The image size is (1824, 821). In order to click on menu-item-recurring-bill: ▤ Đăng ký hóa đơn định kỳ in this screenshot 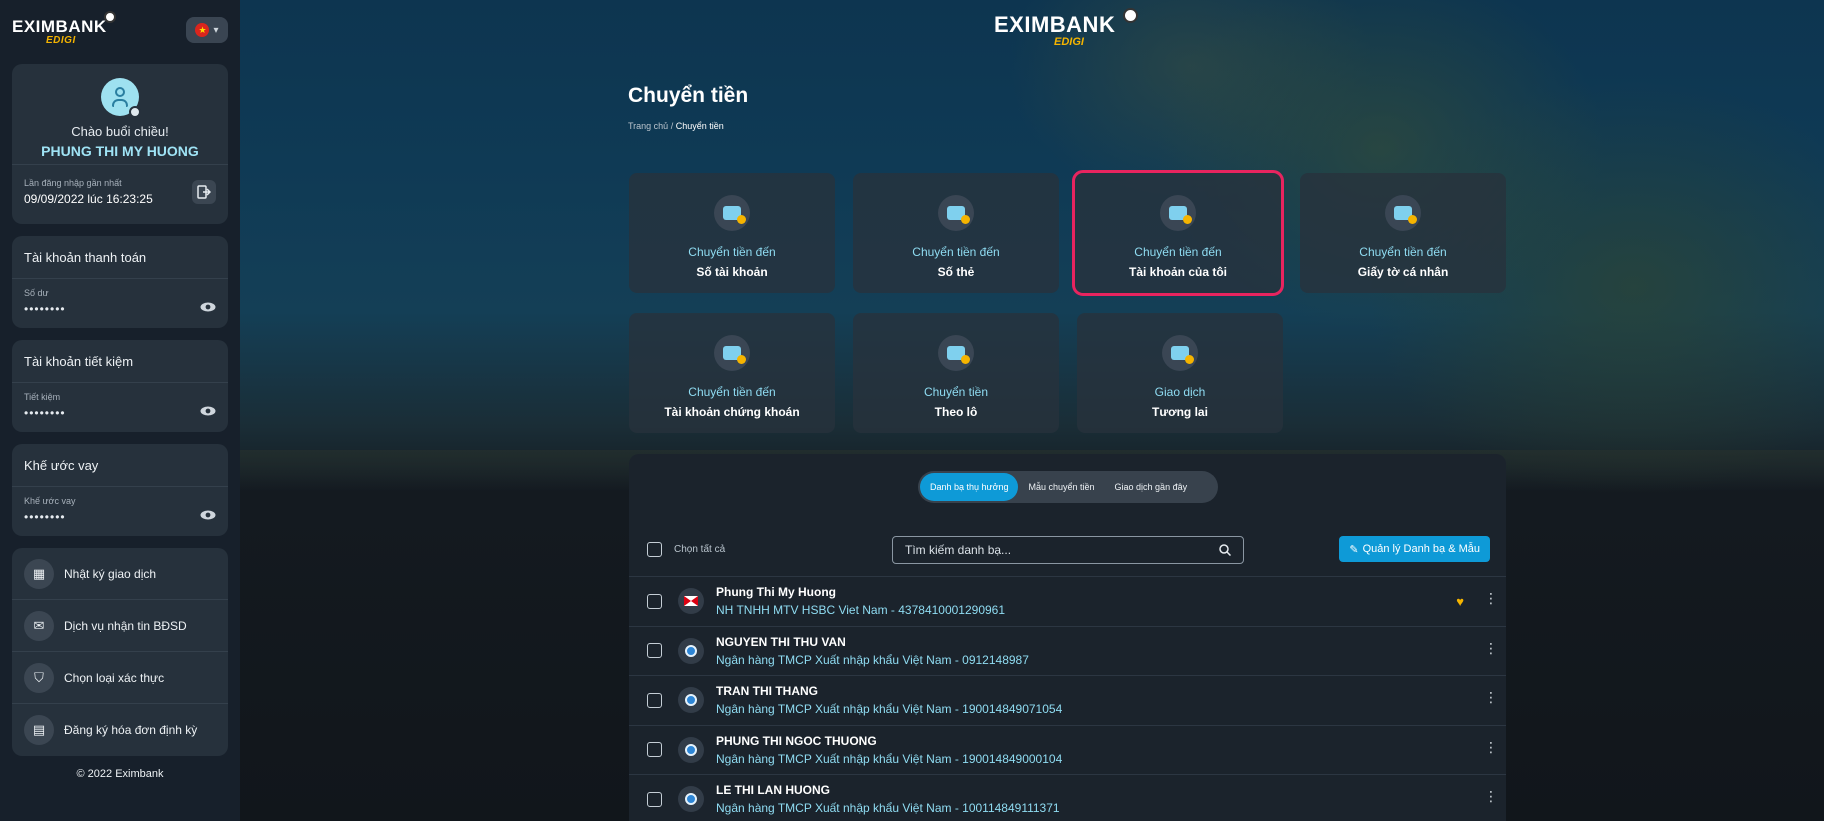, I will do `click(120, 730)`.